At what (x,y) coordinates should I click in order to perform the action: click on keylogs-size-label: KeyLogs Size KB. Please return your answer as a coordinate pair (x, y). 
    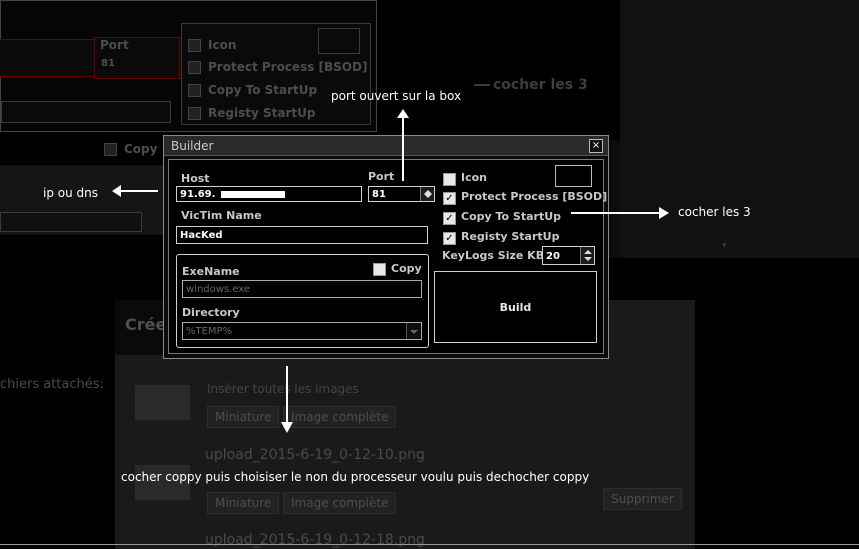
    Looking at the image, I should click on (493, 255).